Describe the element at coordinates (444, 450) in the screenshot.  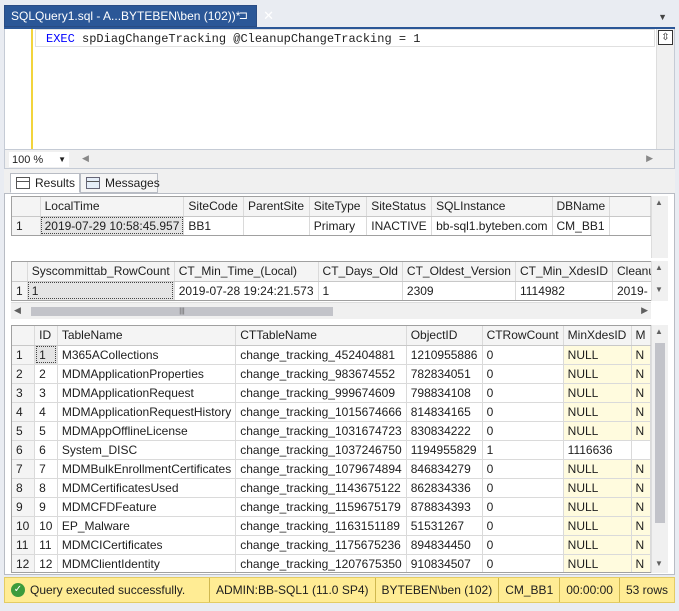
I see `table-cell: 1194955829` at that location.